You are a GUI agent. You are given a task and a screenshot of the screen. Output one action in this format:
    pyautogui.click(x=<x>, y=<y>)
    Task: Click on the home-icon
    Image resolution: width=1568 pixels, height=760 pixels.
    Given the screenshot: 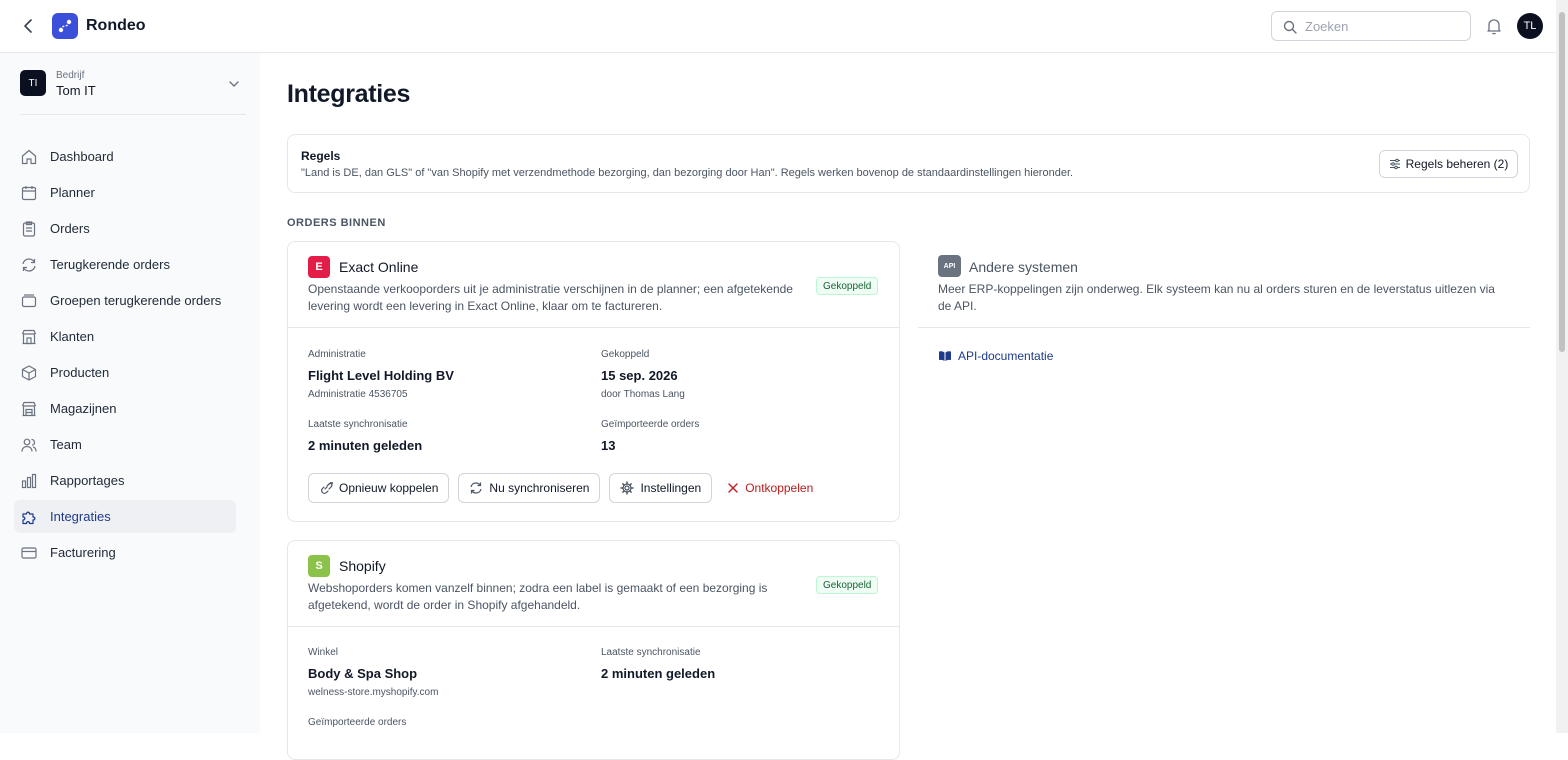 What is the action you would take?
    pyautogui.click(x=29, y=156)
    